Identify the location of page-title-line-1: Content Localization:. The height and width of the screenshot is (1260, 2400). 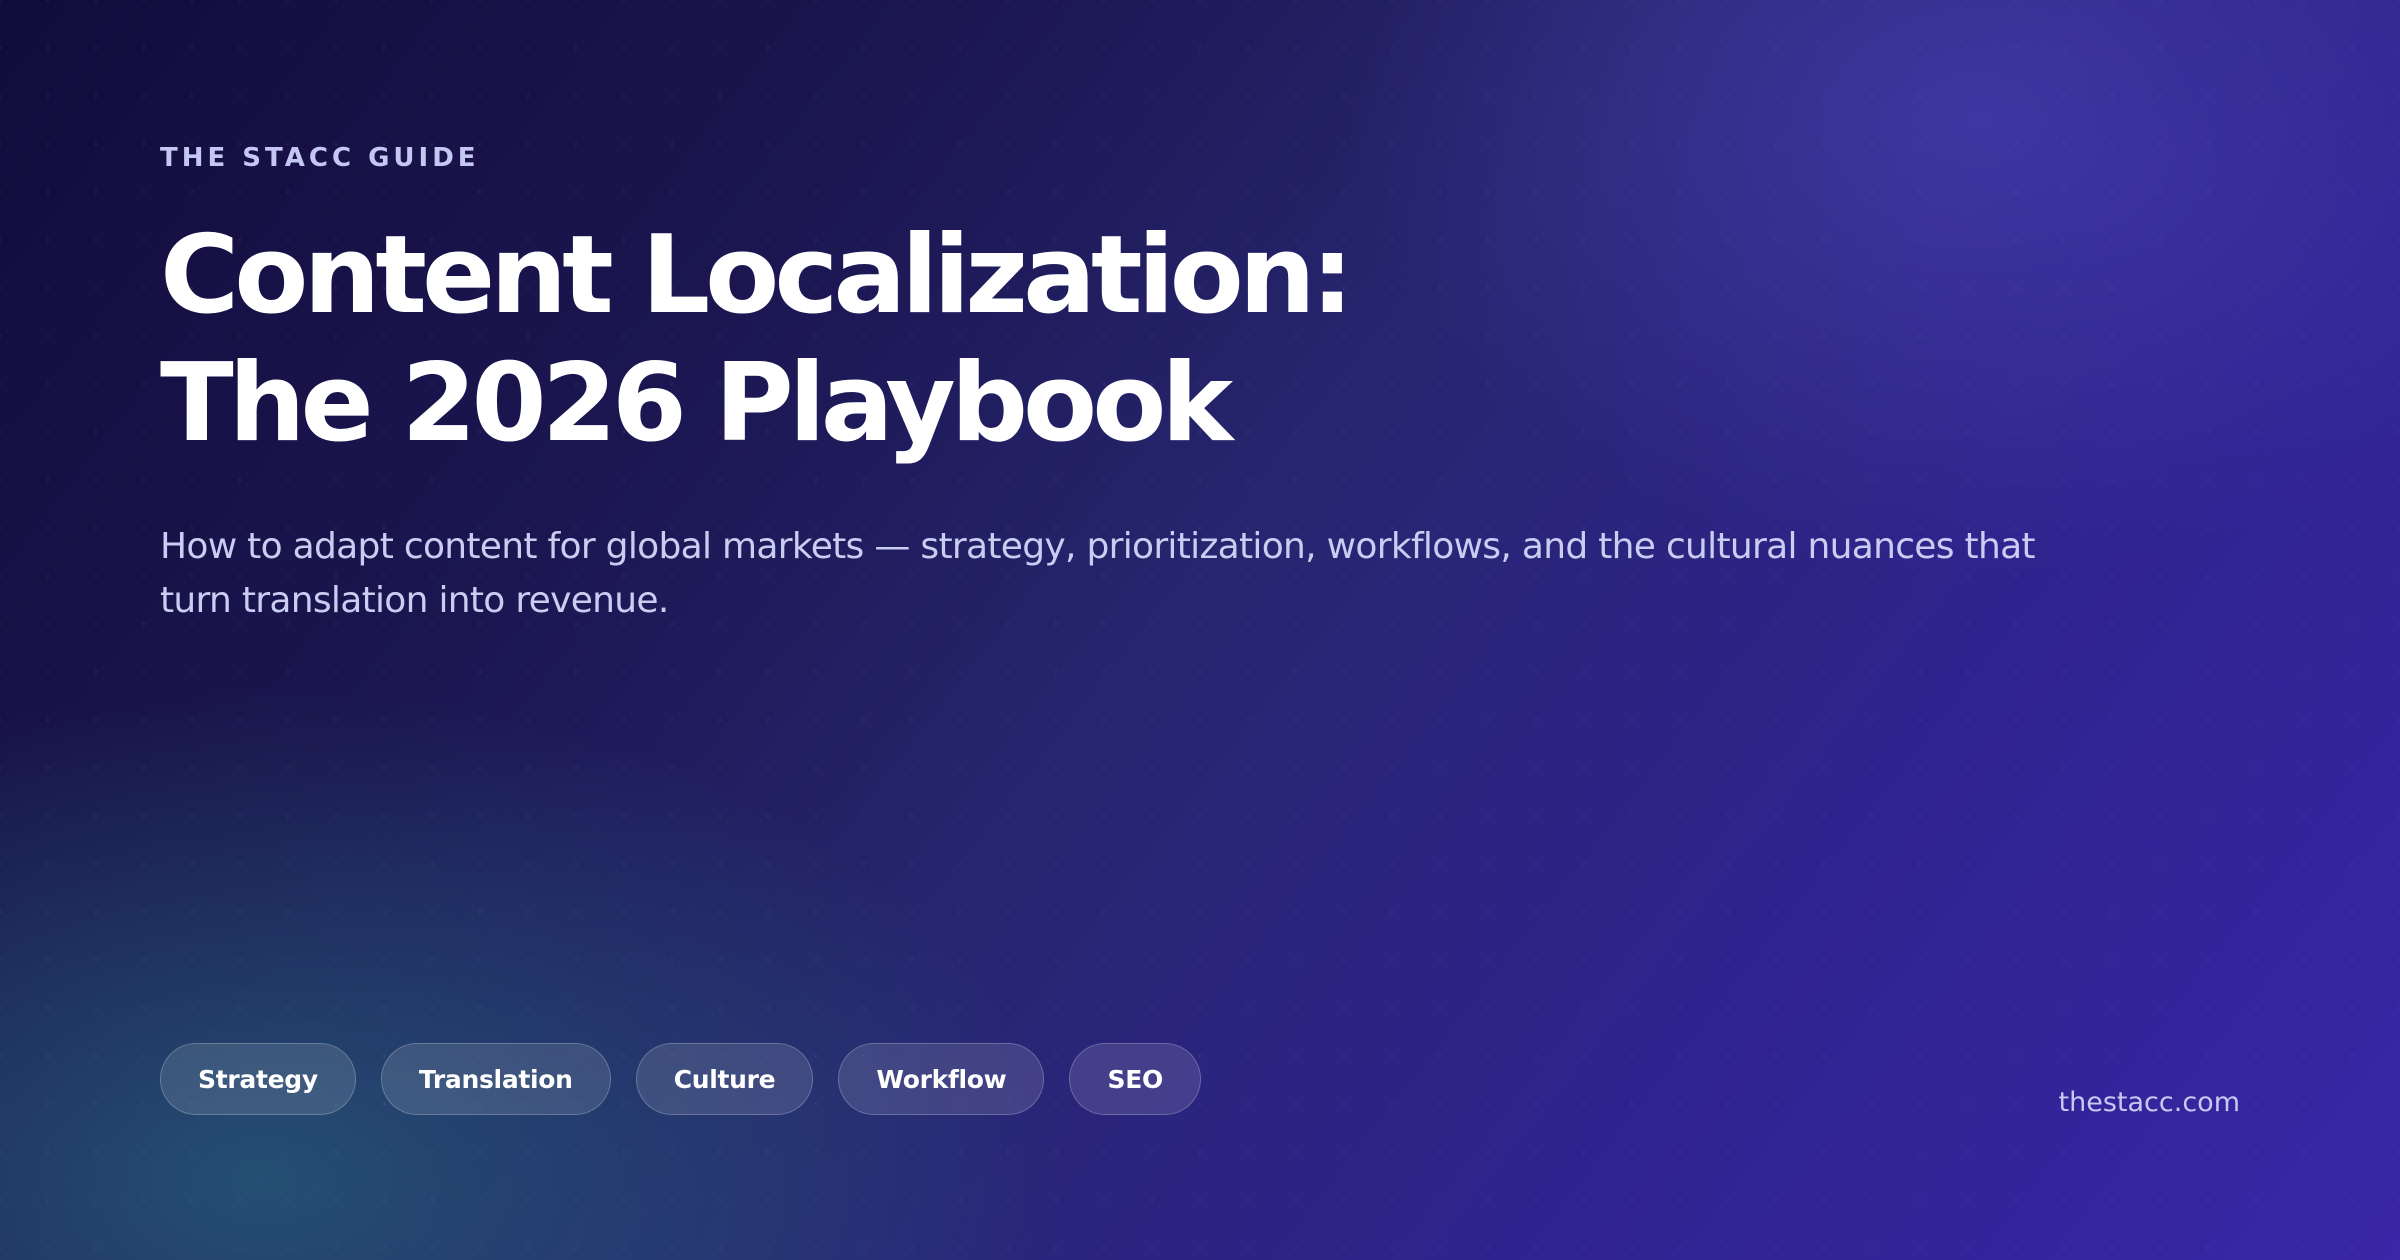
(757, 275).